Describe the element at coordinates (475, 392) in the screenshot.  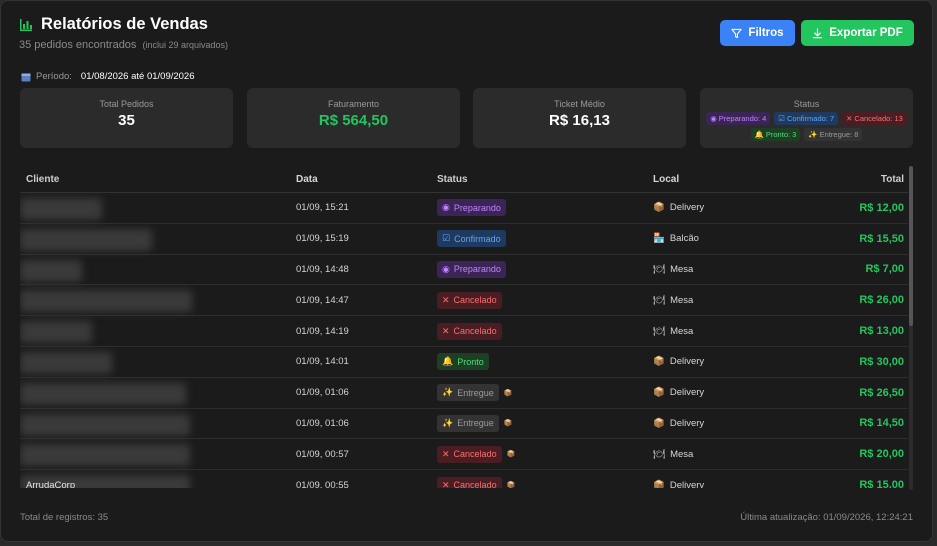
I see `status-label: Entregue` at that location.